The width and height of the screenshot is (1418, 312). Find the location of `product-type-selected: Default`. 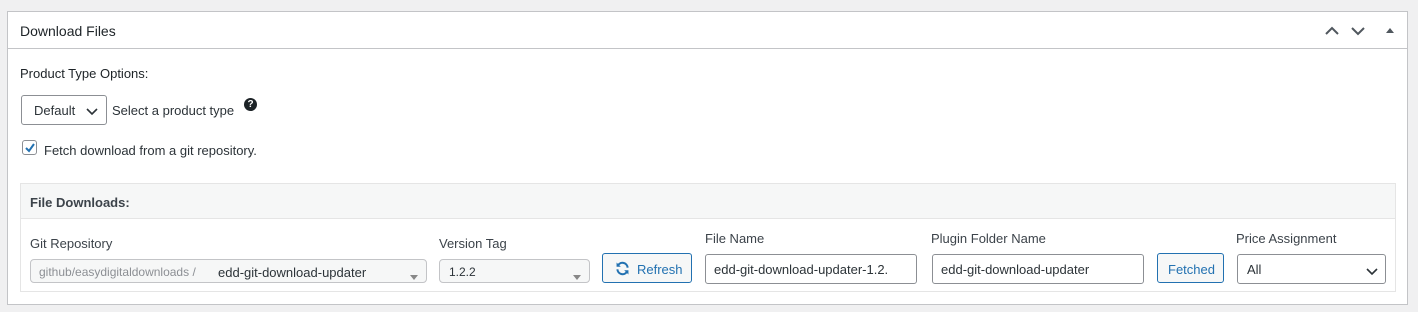

product-type-selected: Default is located at coordinates (55, 110).